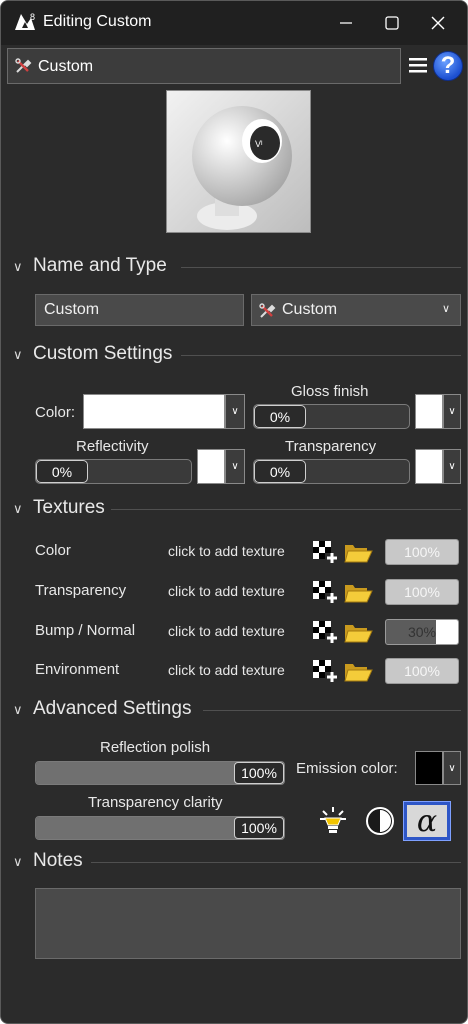 The height and width of the screenshot is (1024, 468). Describe the element at coordinates (280, 471) in the screenshot. I see `transparency-value: 0%` at that location.